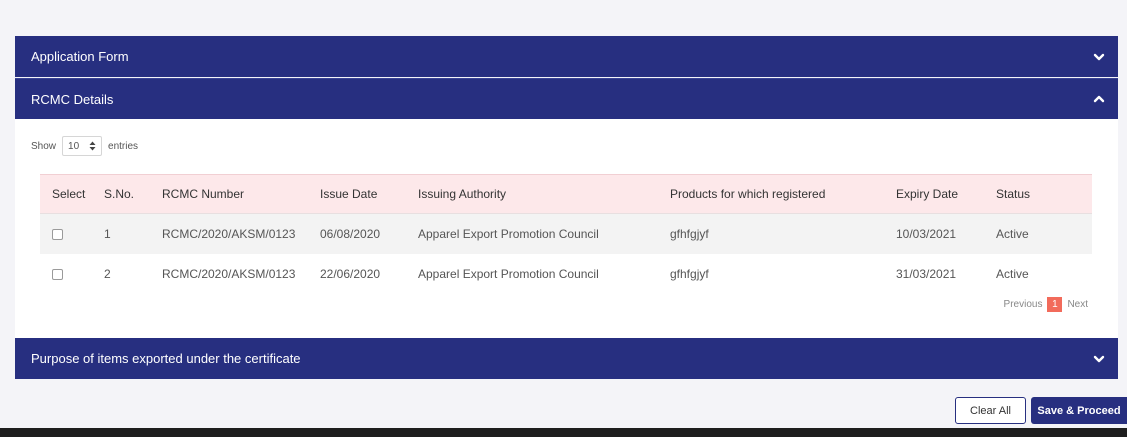 The width and height of the screenshot is (1127, 437). Describe the element at coordinates (1079, 410) in the screenshot. I see `save-and-proceed-button: Save & Proceed` at that location.